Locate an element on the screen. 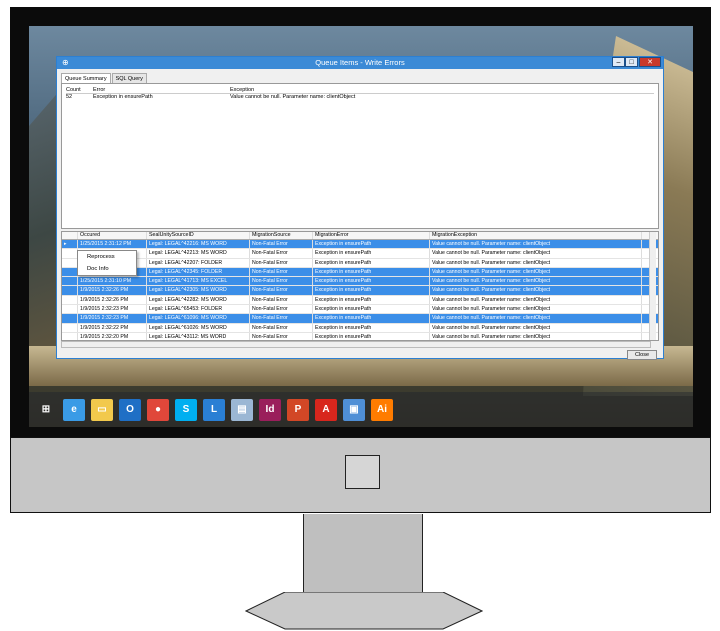  minimize-button: – is located at coordinates (618, 62).